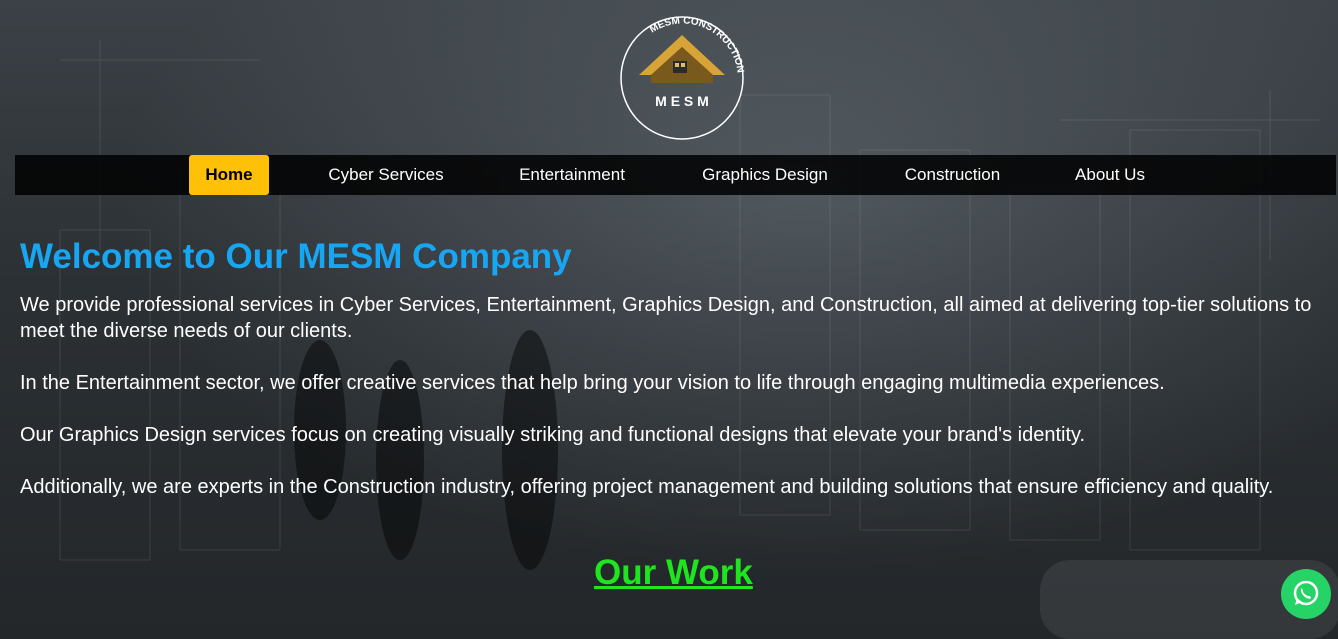 Image resolution: width=1338 pixels, height=639 pixels. What do you see at coordinates (296, 256) in the screenshot?
I see `page-title: Welcome to Our MESM Company` at bounding box center [296, 256].